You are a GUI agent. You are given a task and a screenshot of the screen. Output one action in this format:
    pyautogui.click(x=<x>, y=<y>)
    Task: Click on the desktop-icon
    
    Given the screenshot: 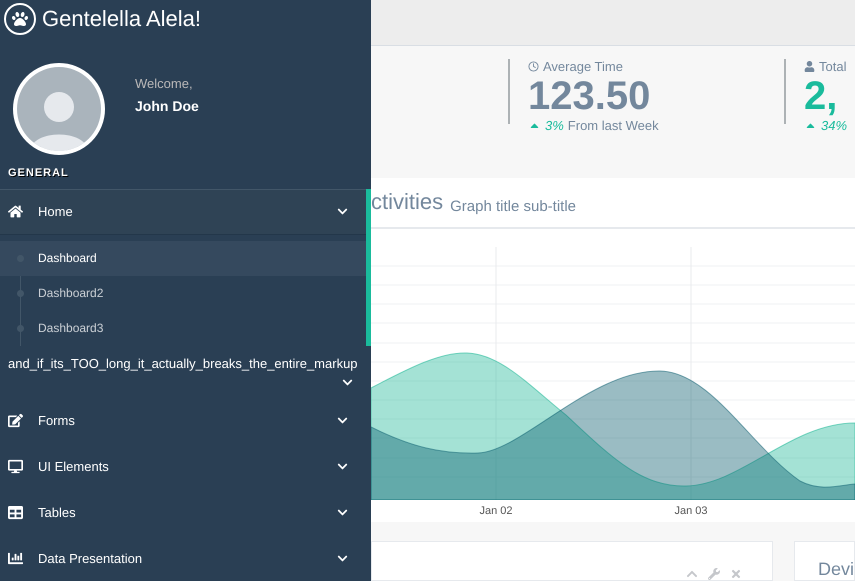 What is the action you would take?
    pyautogui.click(x=16, y=466)
    